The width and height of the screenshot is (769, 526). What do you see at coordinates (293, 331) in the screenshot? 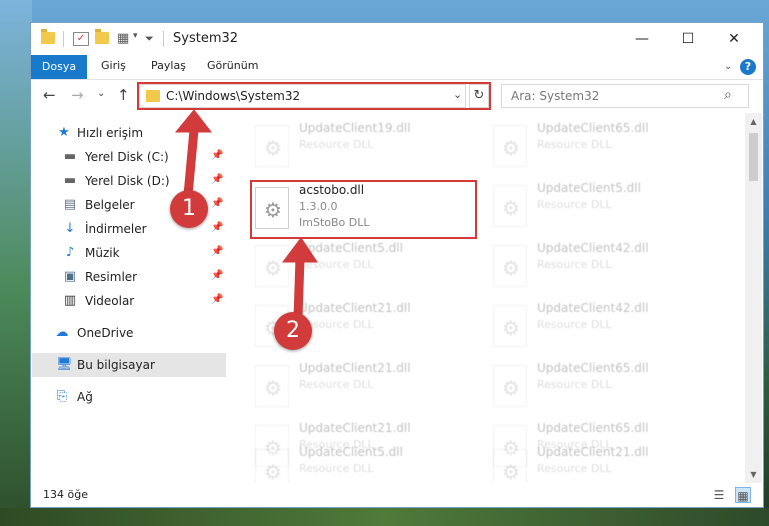
I see `step-2-badge: 2` at bounding box center [293, 331].